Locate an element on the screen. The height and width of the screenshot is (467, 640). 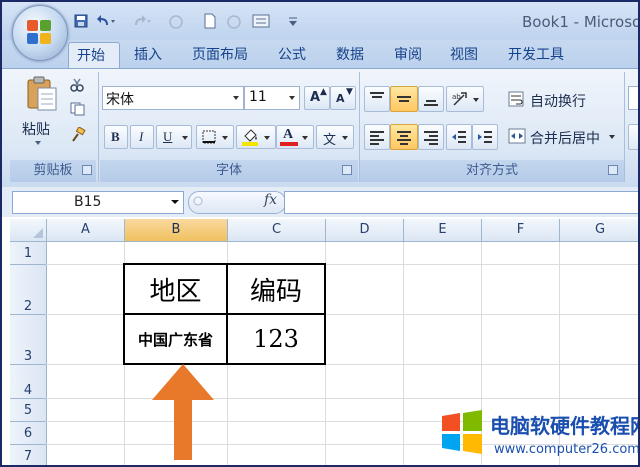
align-center-icon is located at coordinates (404, 138).